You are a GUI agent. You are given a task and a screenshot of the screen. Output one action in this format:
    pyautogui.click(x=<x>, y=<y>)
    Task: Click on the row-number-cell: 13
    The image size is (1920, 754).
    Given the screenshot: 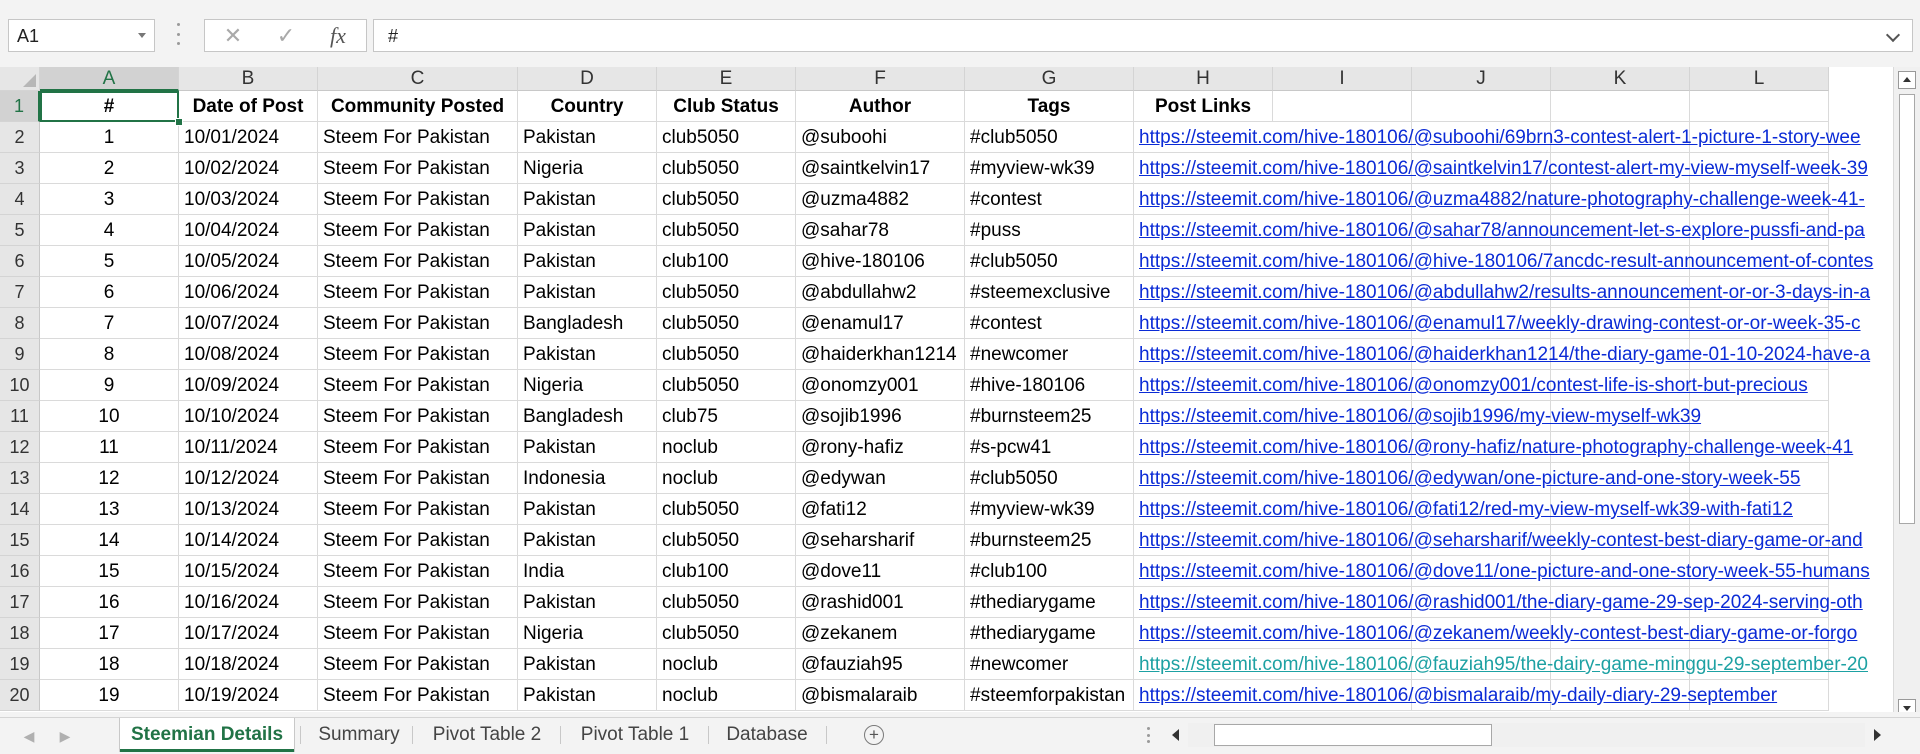 What is the action you would take?
    pyautogui.click(x=109, y=509)
    